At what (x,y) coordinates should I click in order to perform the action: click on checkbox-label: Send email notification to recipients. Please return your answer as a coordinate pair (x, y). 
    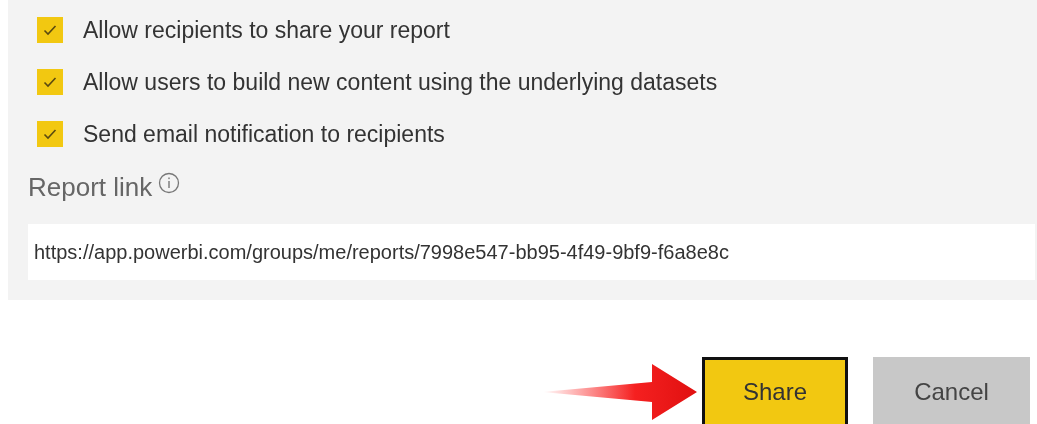
    Looking at the image, I should click on (264, 134).